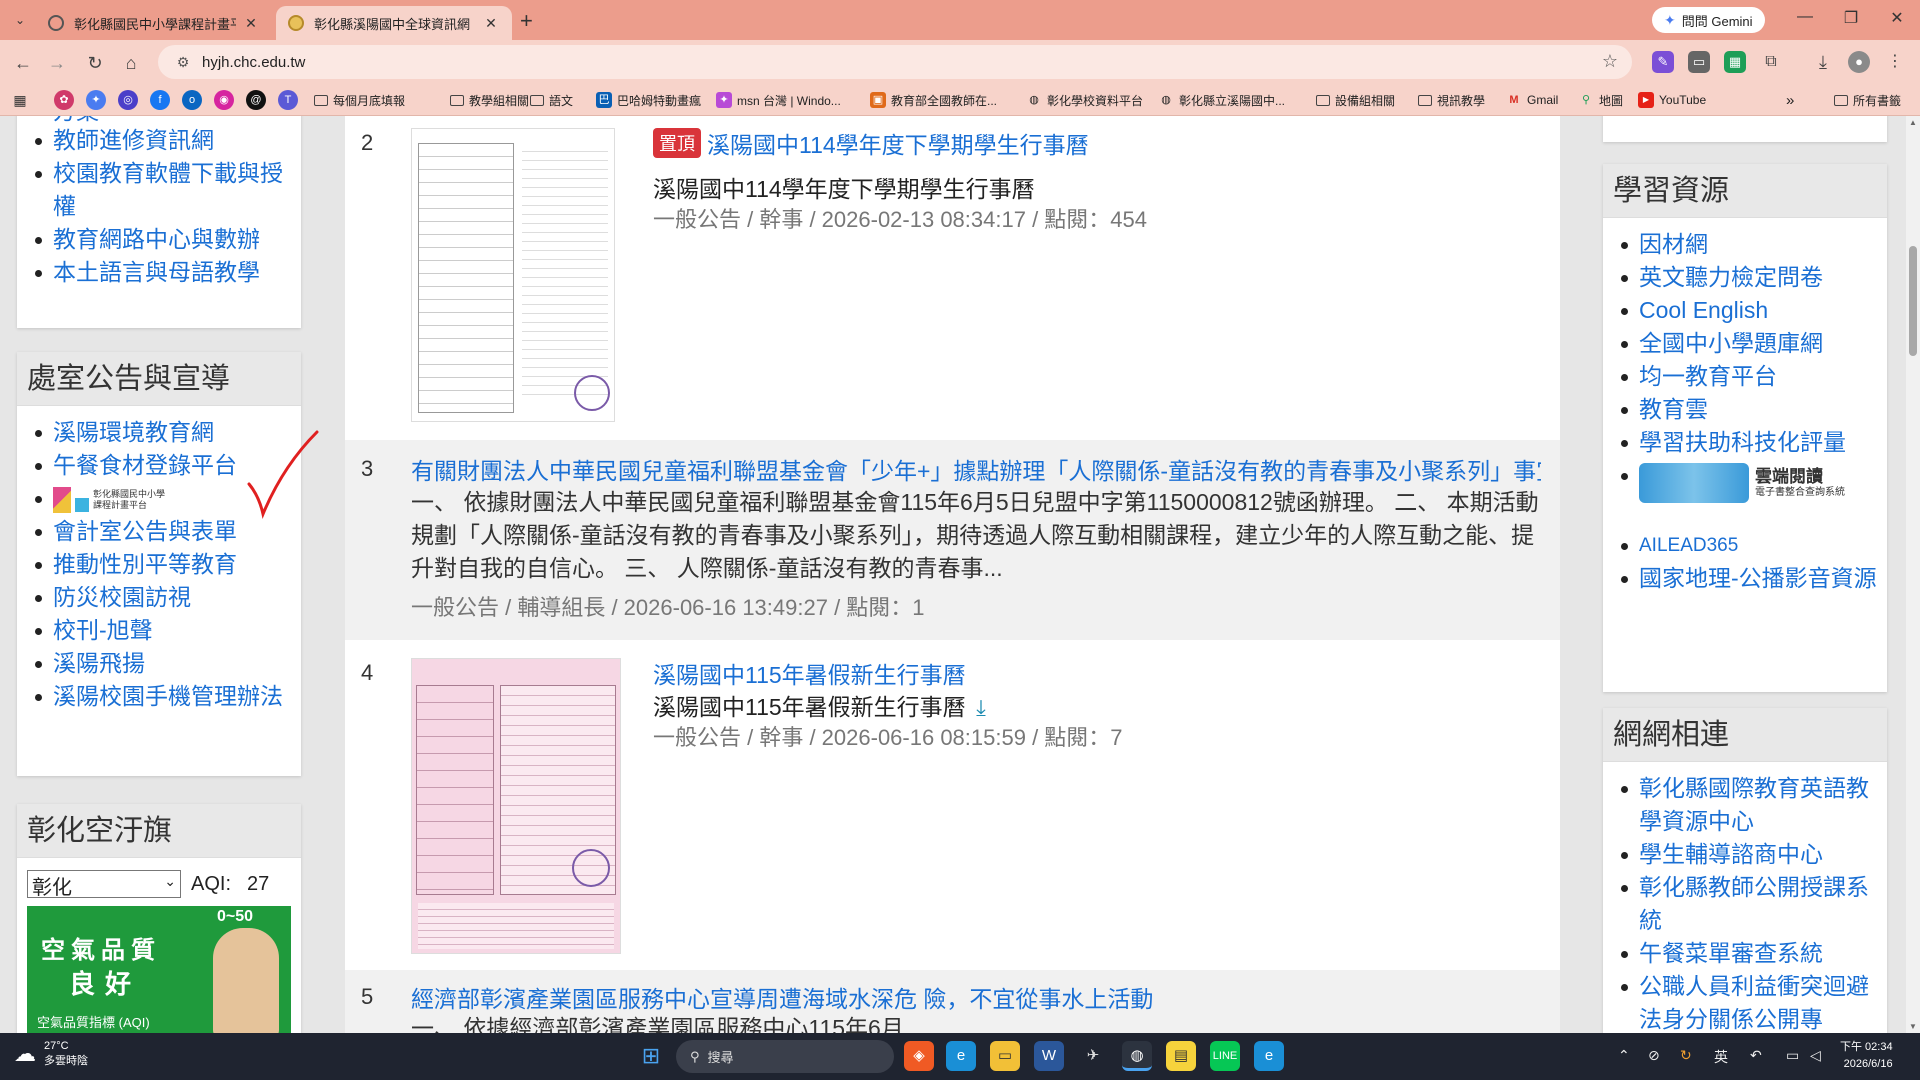  I want to click on bookmark-link: 巴巴哈姆特動畫瘋, so click(648, 100).